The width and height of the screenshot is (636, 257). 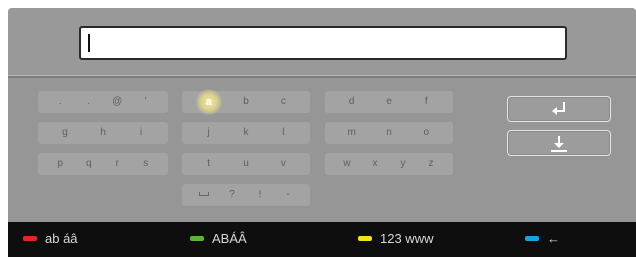 I want to click on key-hyphen: -, so click(x=288, y=195).